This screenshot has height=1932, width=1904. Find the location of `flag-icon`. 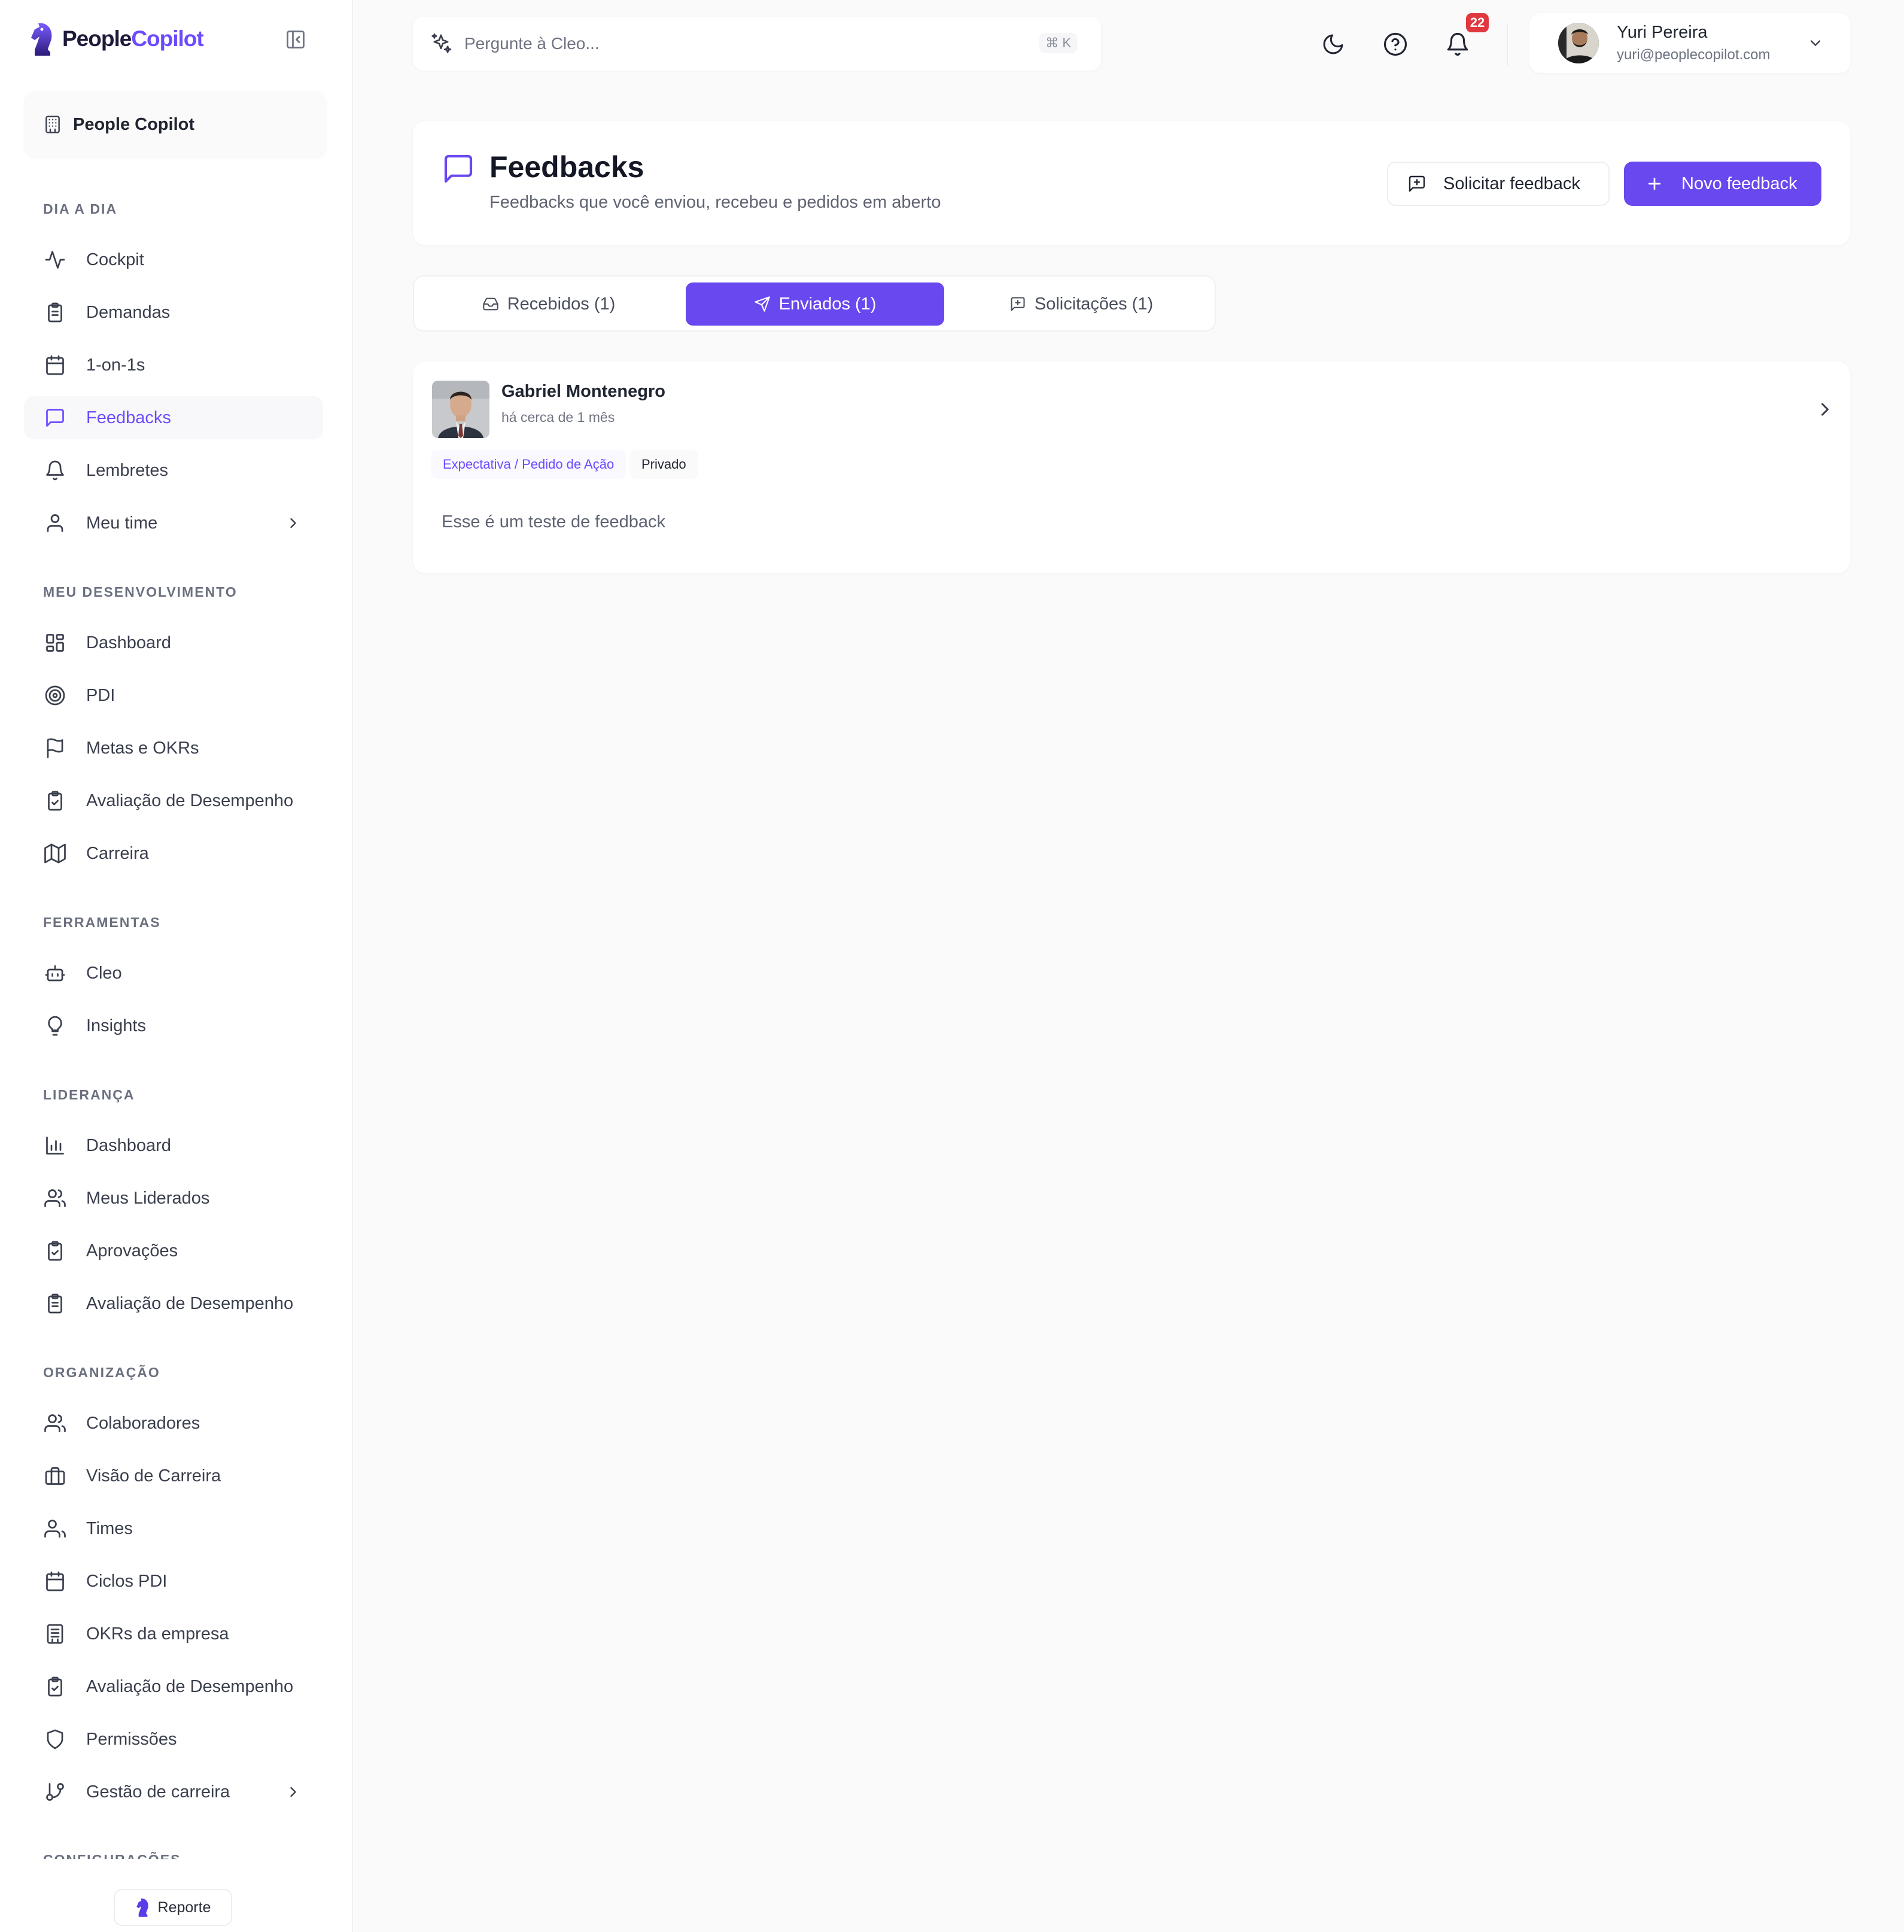

flag-icon is located at coordinates (55, 748).